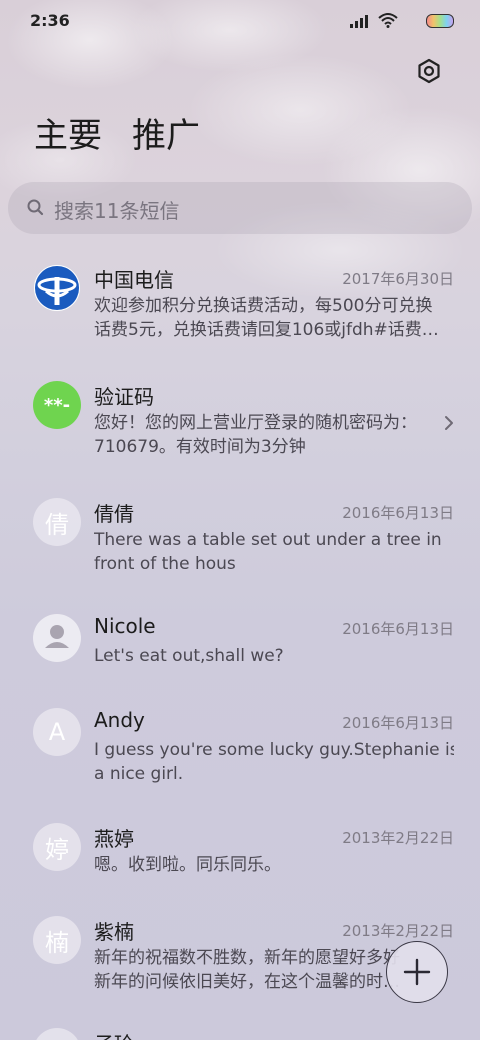 This screenshot has width=480, height=1040. I want to click on status-bar: 2:36, so click(240, 20).